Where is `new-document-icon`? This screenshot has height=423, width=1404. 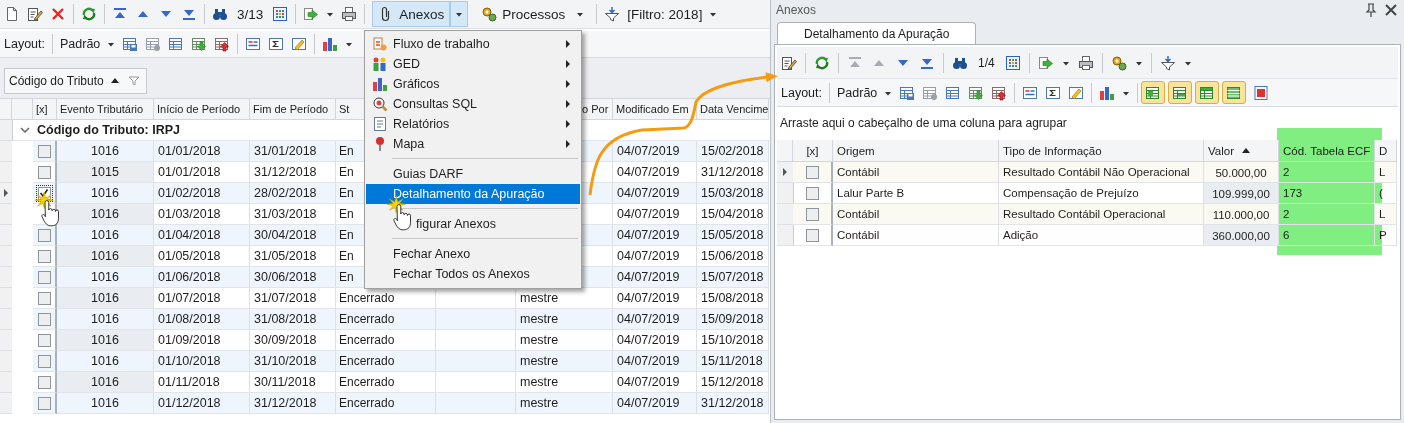 new-document-icon is located at coordinates (12, 14).